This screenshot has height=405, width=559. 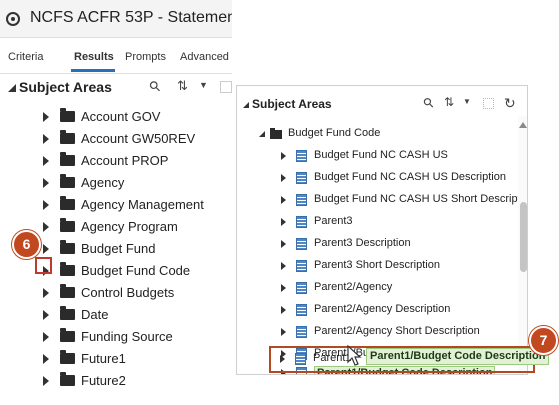 What do you see at coordinates (25, 57) in the screenshot?
I see `tab-criteria: Criteria` at bounding box center [25, 57].